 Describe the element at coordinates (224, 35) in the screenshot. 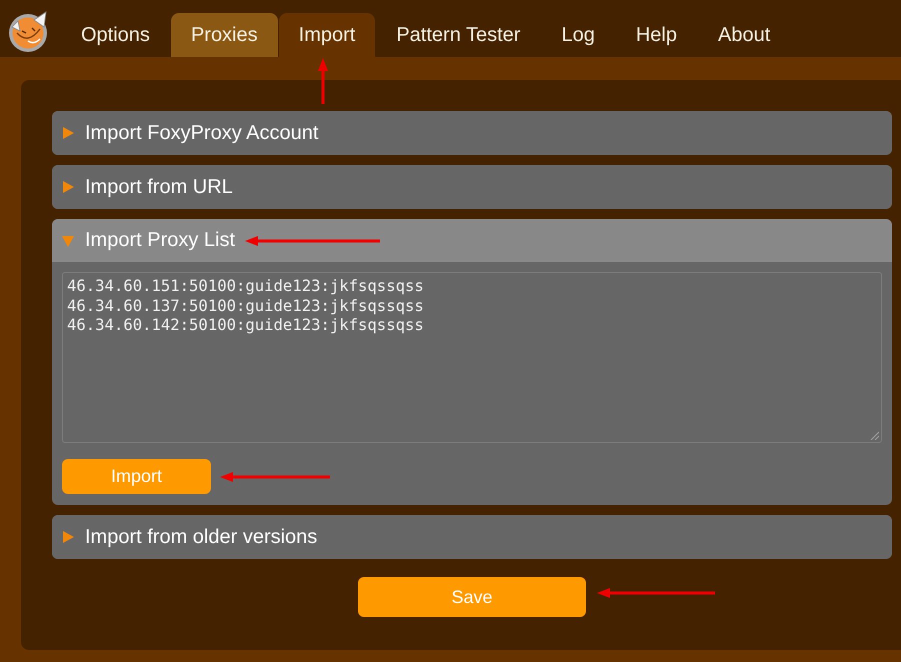

I see `nav-tab: Proxies` at that location.